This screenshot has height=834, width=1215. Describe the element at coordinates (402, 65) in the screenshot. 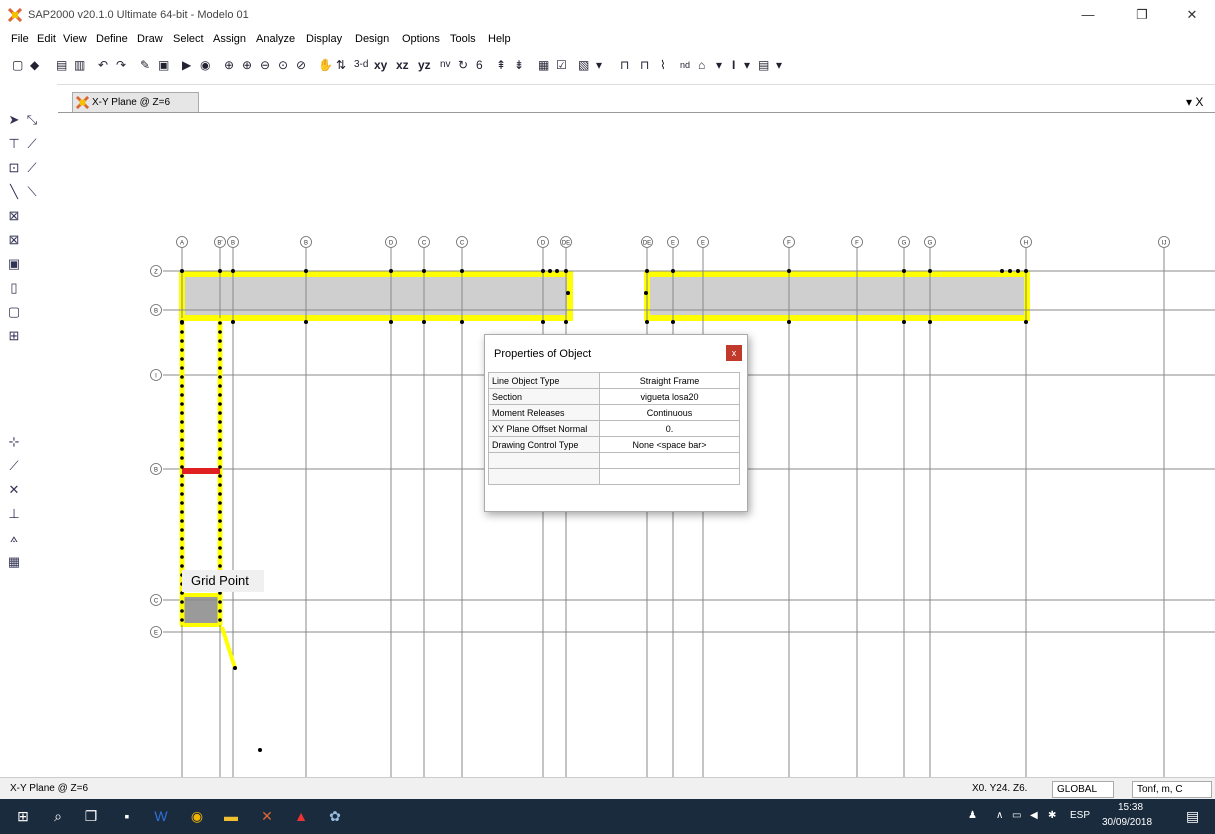

I see `view-xz-button: xz` at that location.